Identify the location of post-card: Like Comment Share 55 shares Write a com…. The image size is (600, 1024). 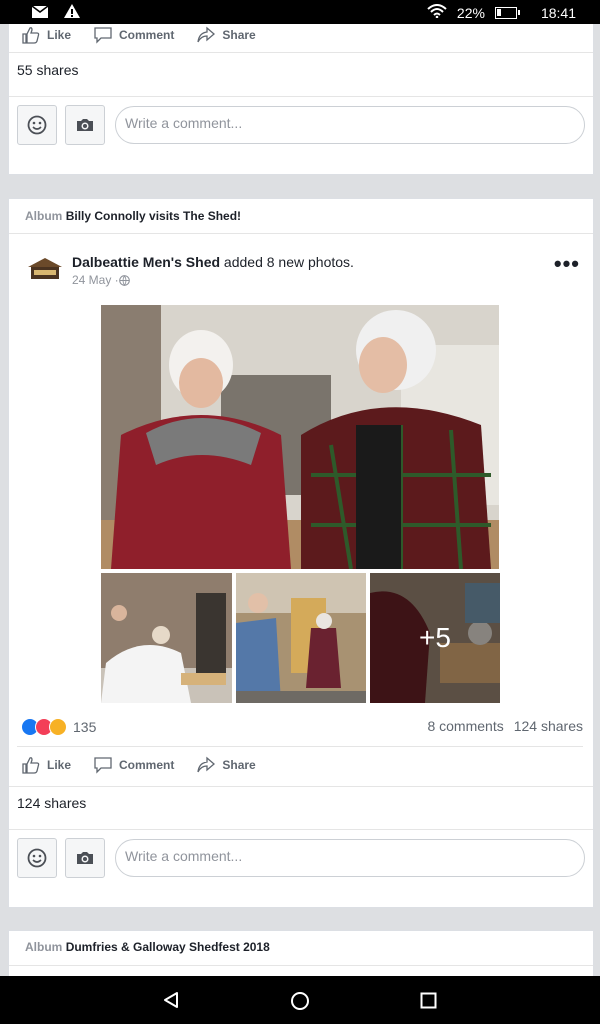
(301, 99).